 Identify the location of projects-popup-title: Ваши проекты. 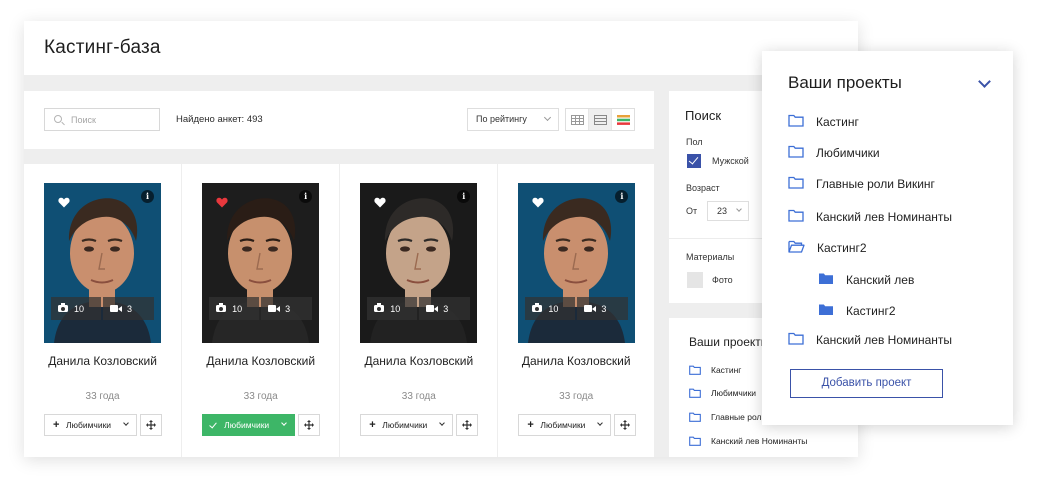
(845, 82).